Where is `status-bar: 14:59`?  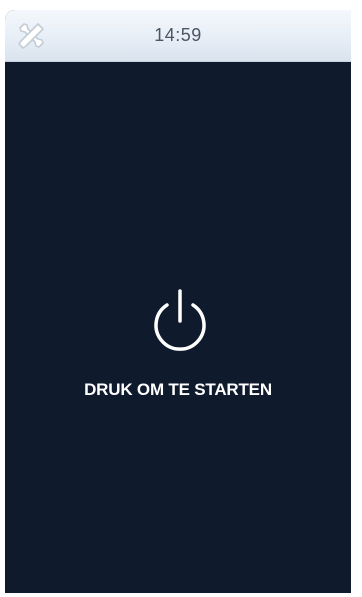 status-bar: 14:59 is located at coordinates (178, 36).